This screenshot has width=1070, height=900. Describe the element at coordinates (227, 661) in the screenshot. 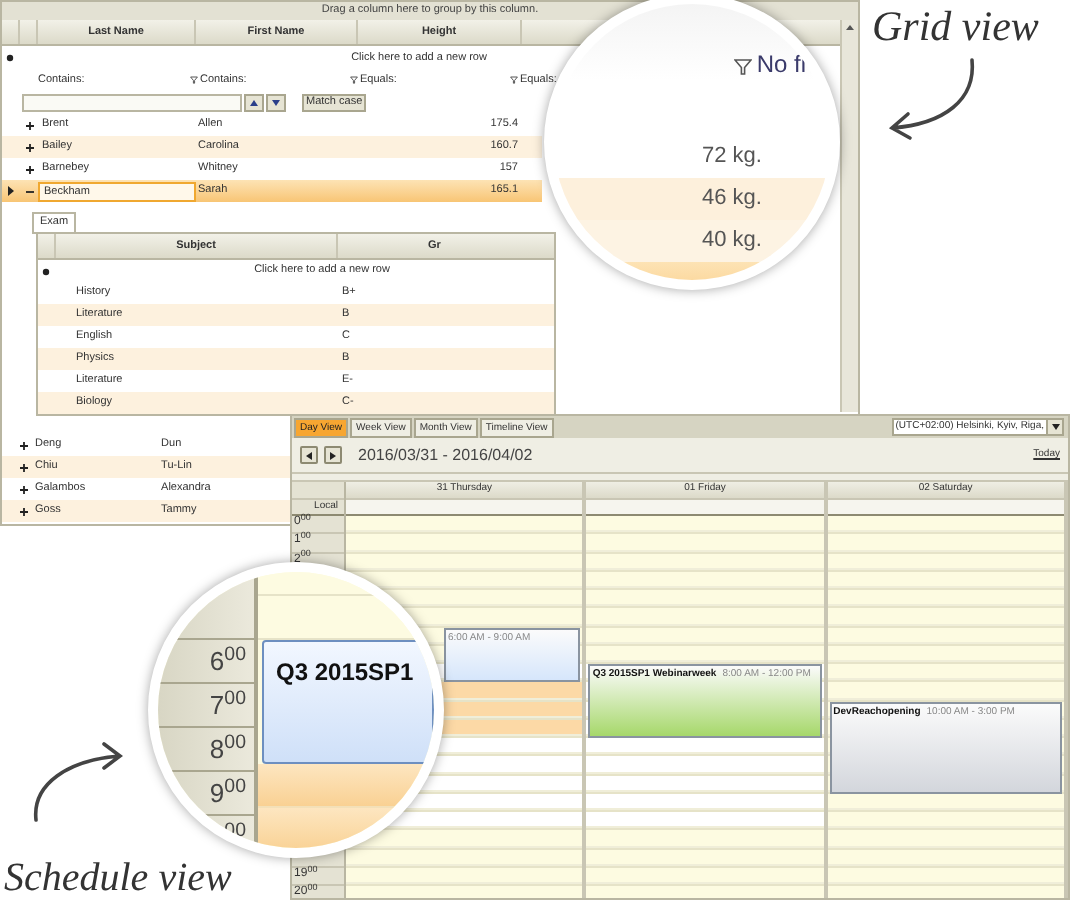

I see `hour-label: 6$^{00}$` at that location.